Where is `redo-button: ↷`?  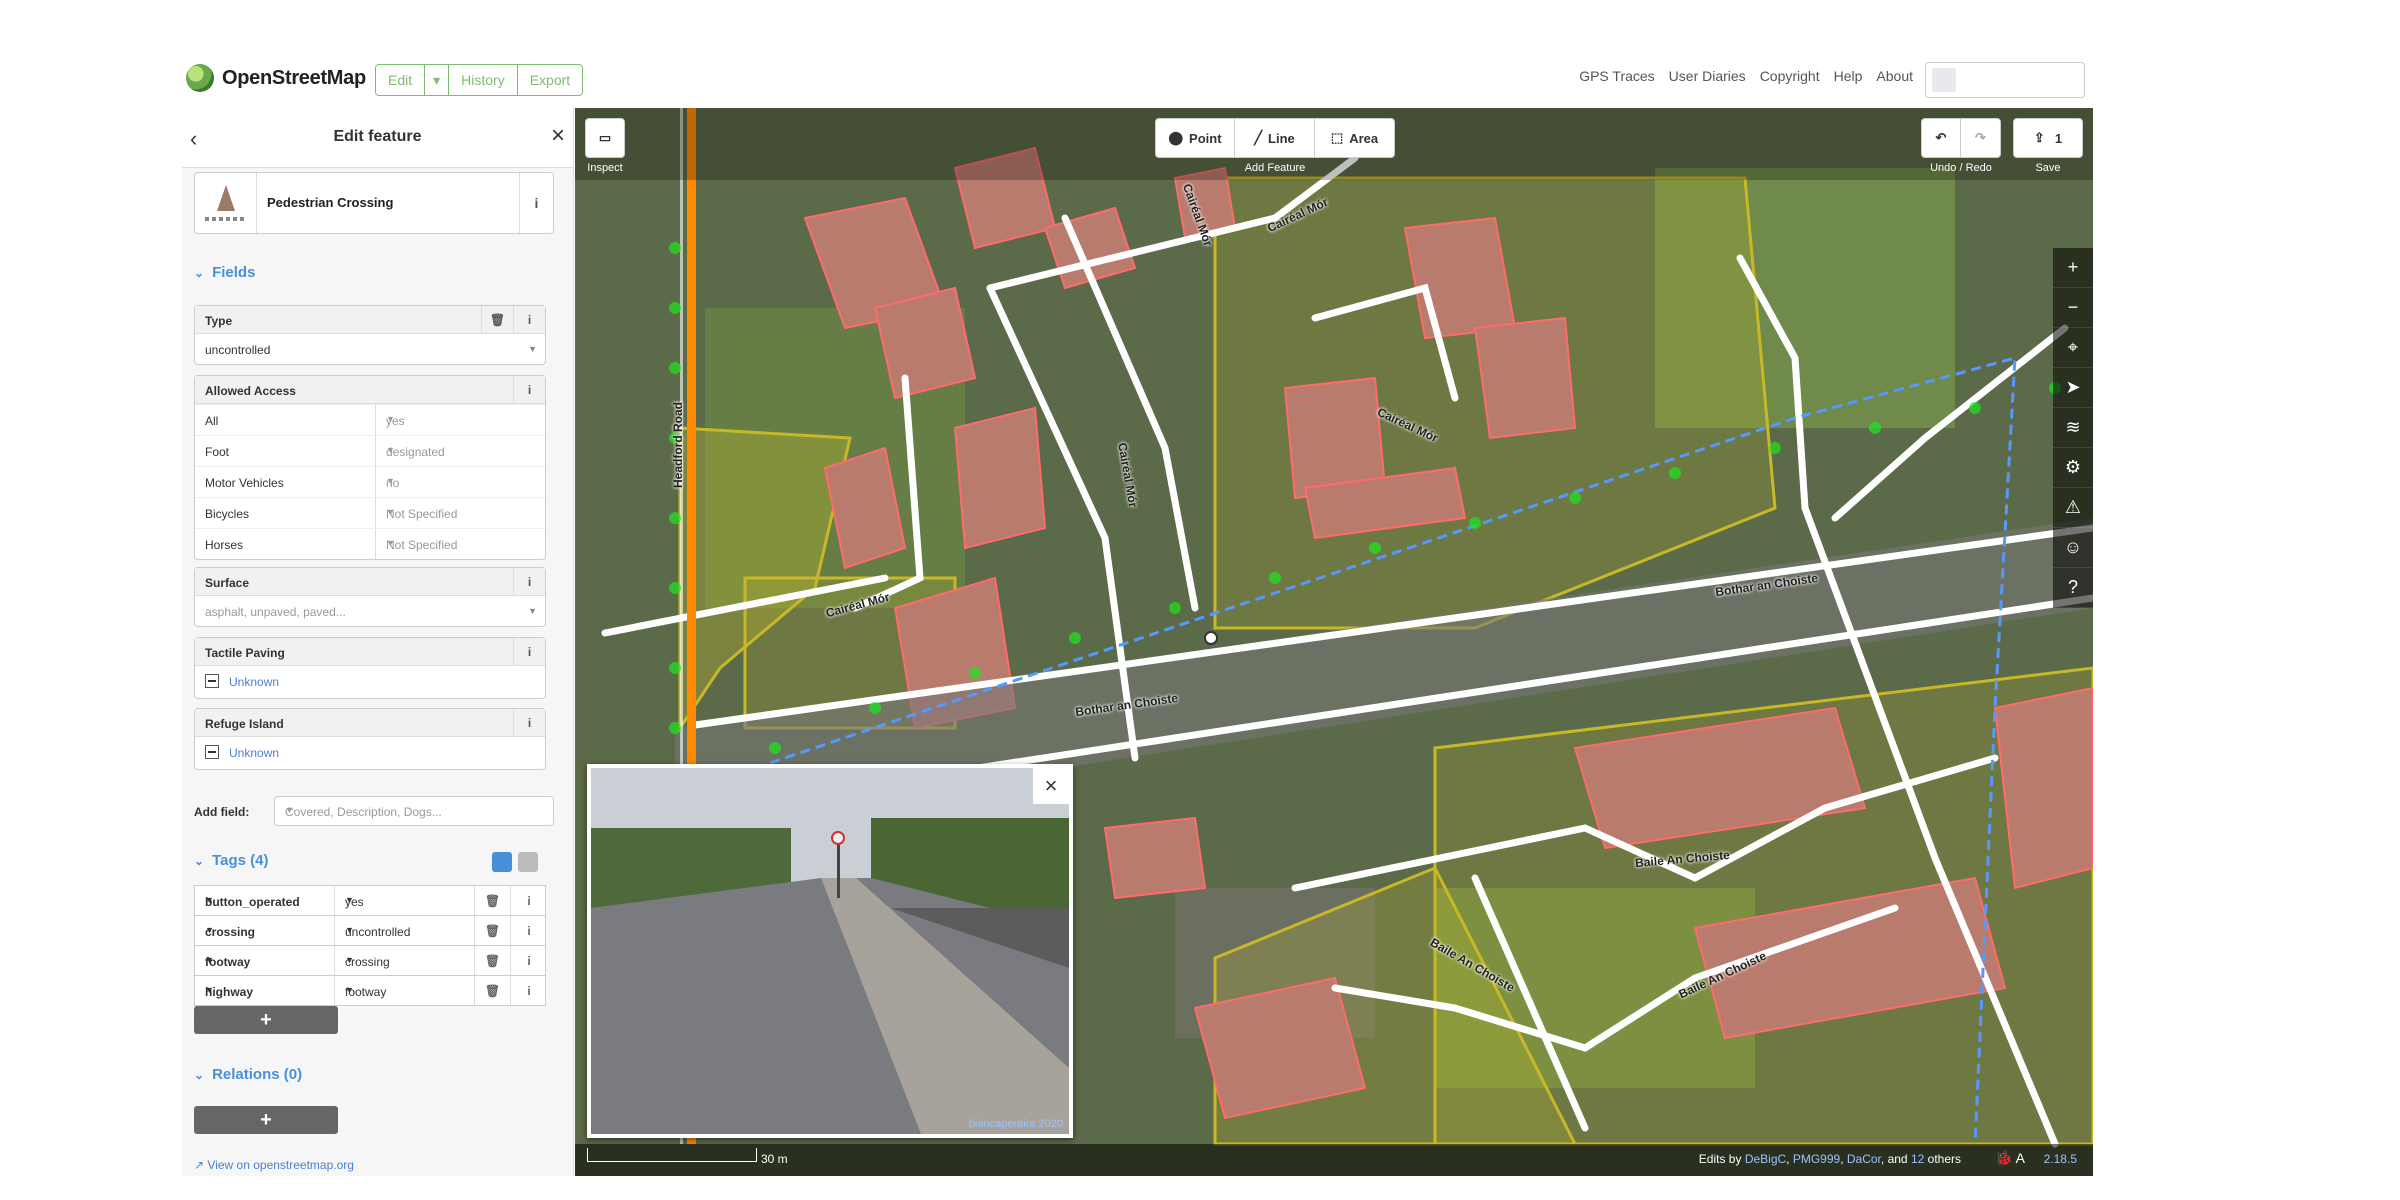
redo-button: ↷ is located at coordinates (1981, 138).